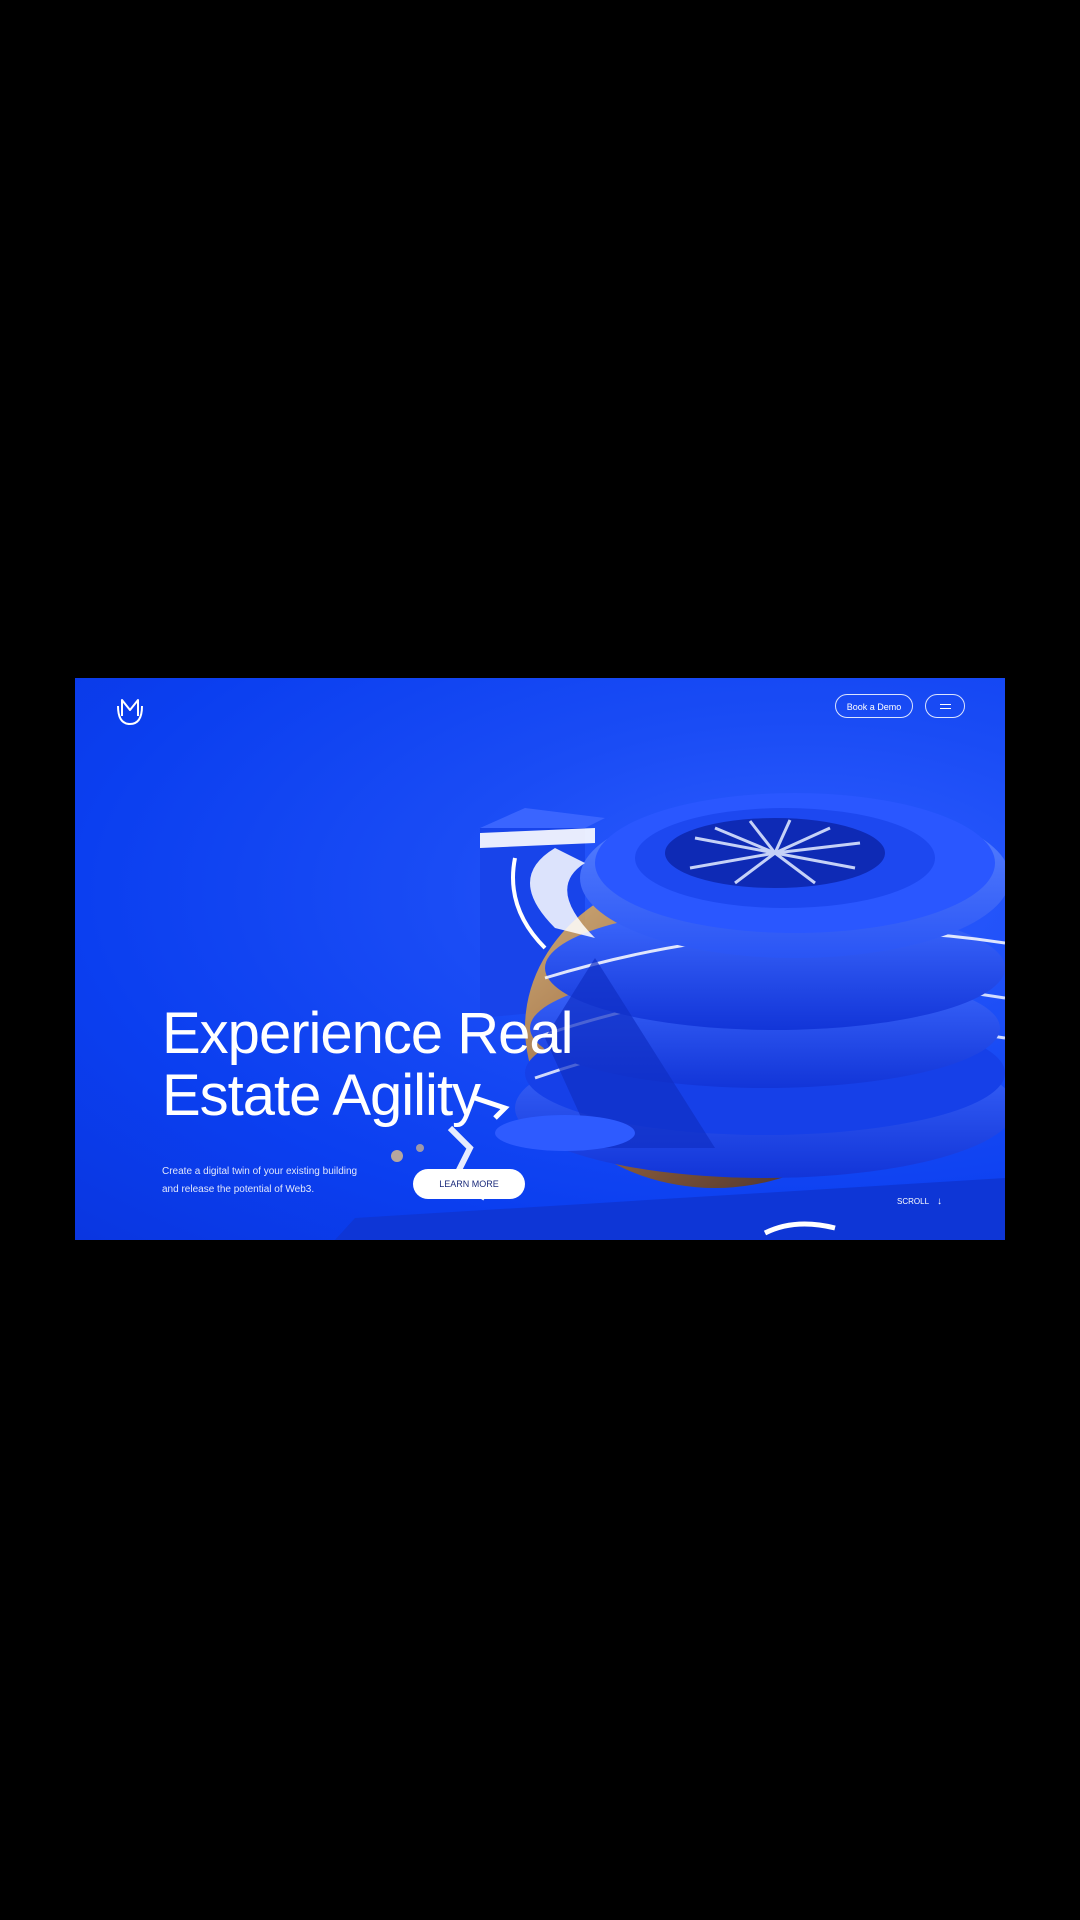 The height and width of the screenshot is (1920, 1080). I want to click on scroll-indicator: SCROLL ↓, so click(919, 1201).